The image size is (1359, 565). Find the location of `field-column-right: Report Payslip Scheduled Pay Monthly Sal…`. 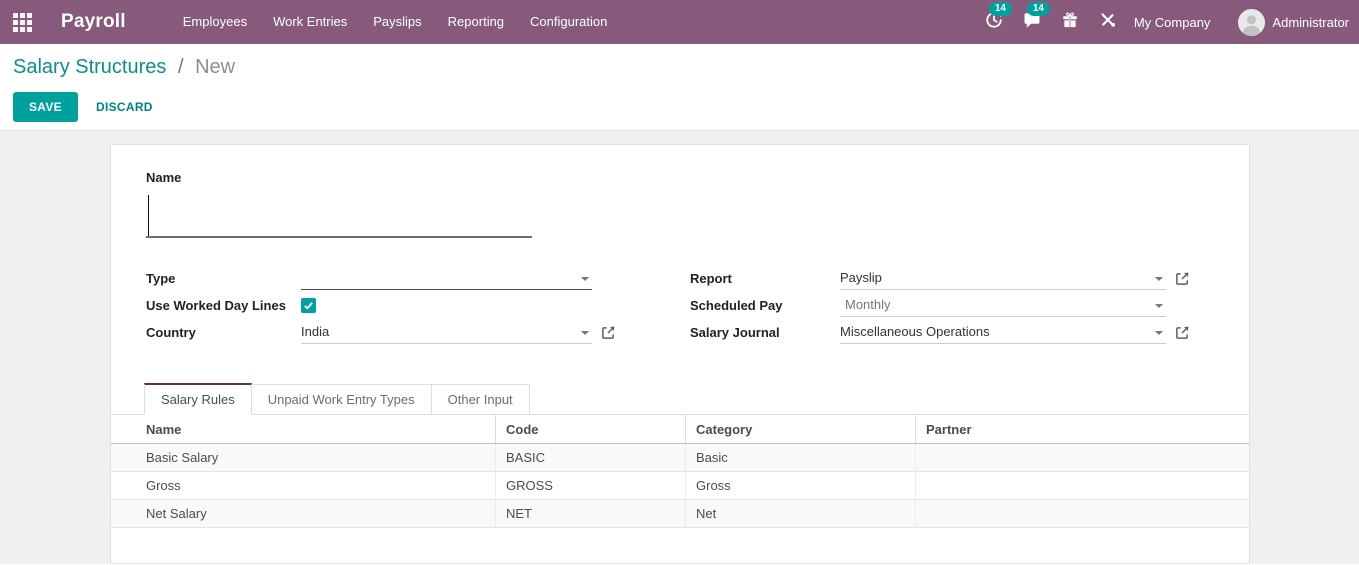

field-column-right: Report Payslip Scheduled Pay Monthly Sal… is located at coordinates (947, 305).